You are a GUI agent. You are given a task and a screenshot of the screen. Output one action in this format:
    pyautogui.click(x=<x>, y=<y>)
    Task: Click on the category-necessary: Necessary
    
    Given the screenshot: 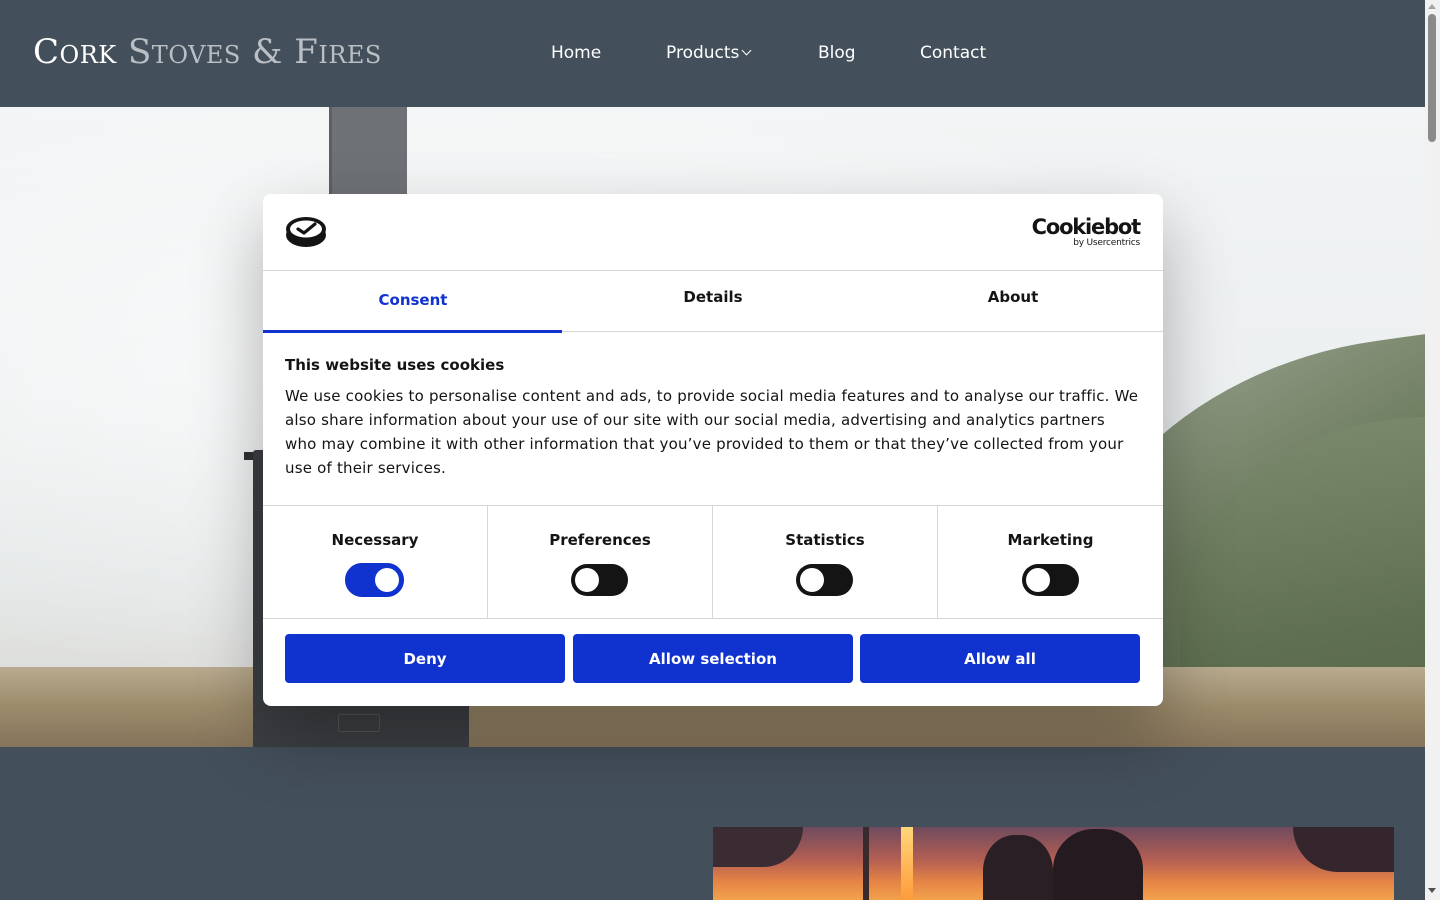 What is the action you would take?
    pyautogui.click(x=375, y=562)
    